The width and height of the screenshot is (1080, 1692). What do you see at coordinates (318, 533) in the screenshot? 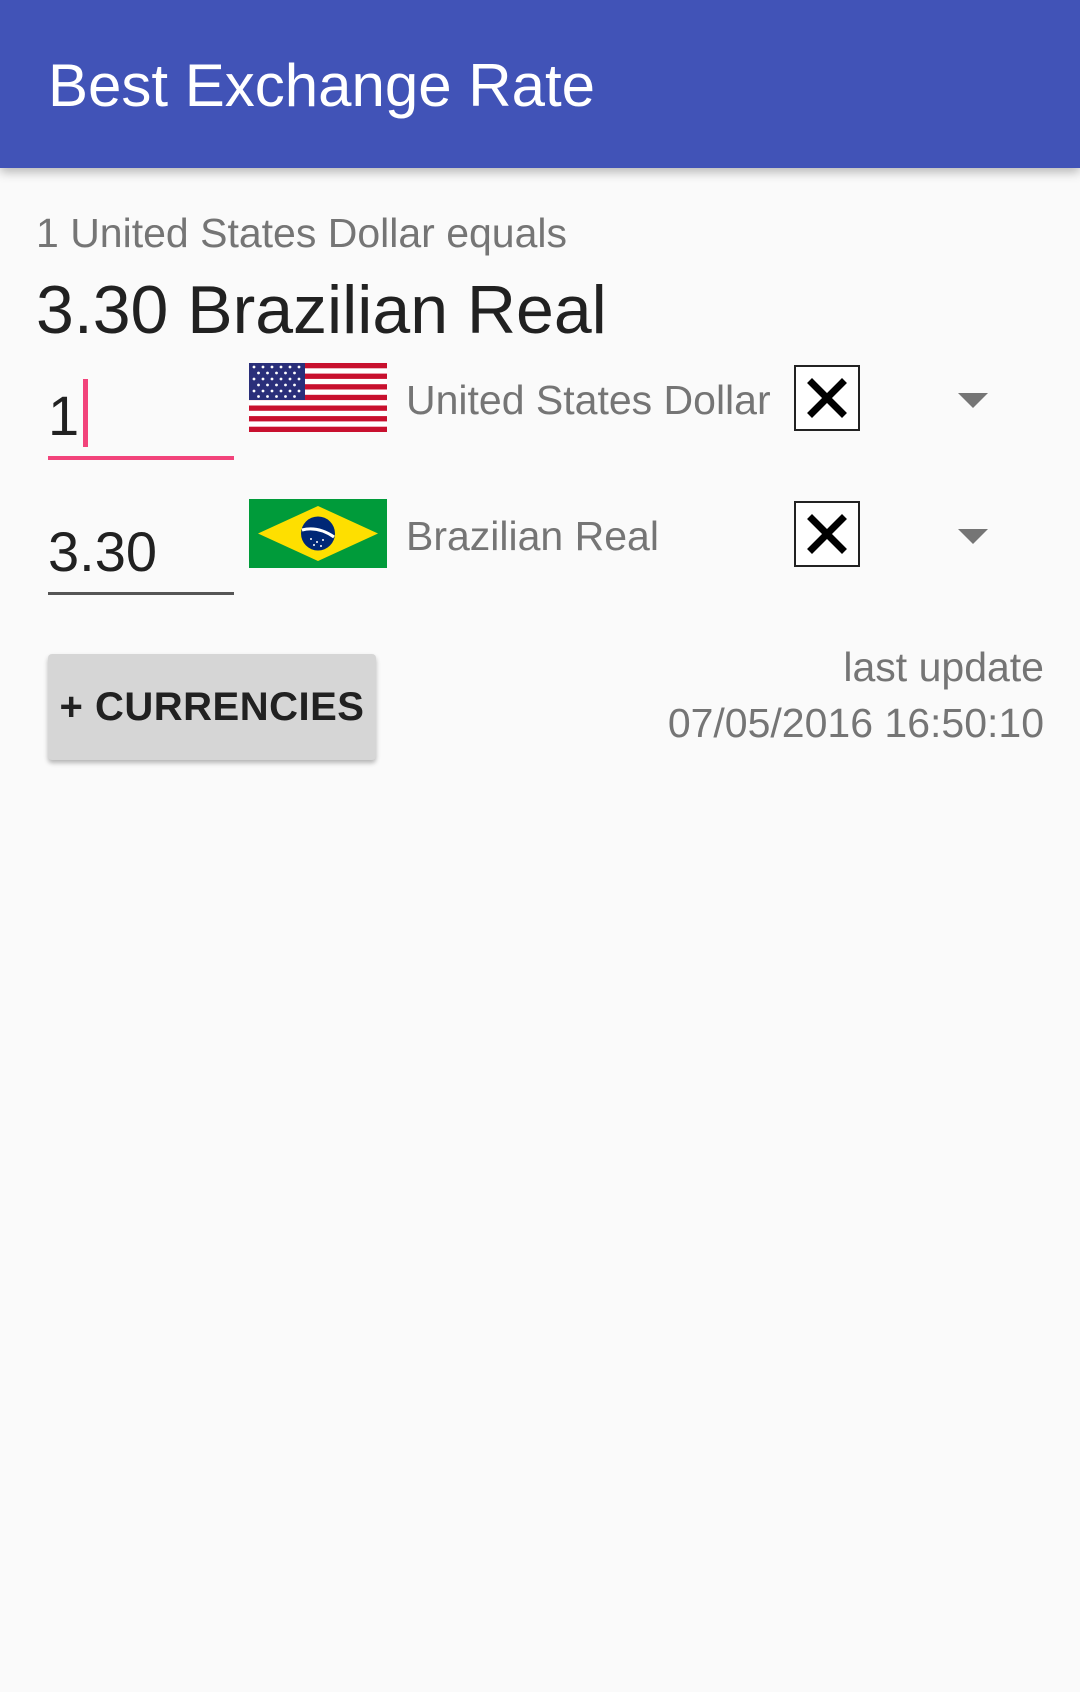
I see `brazil-flag-icon` at bounding box center [318, 533].